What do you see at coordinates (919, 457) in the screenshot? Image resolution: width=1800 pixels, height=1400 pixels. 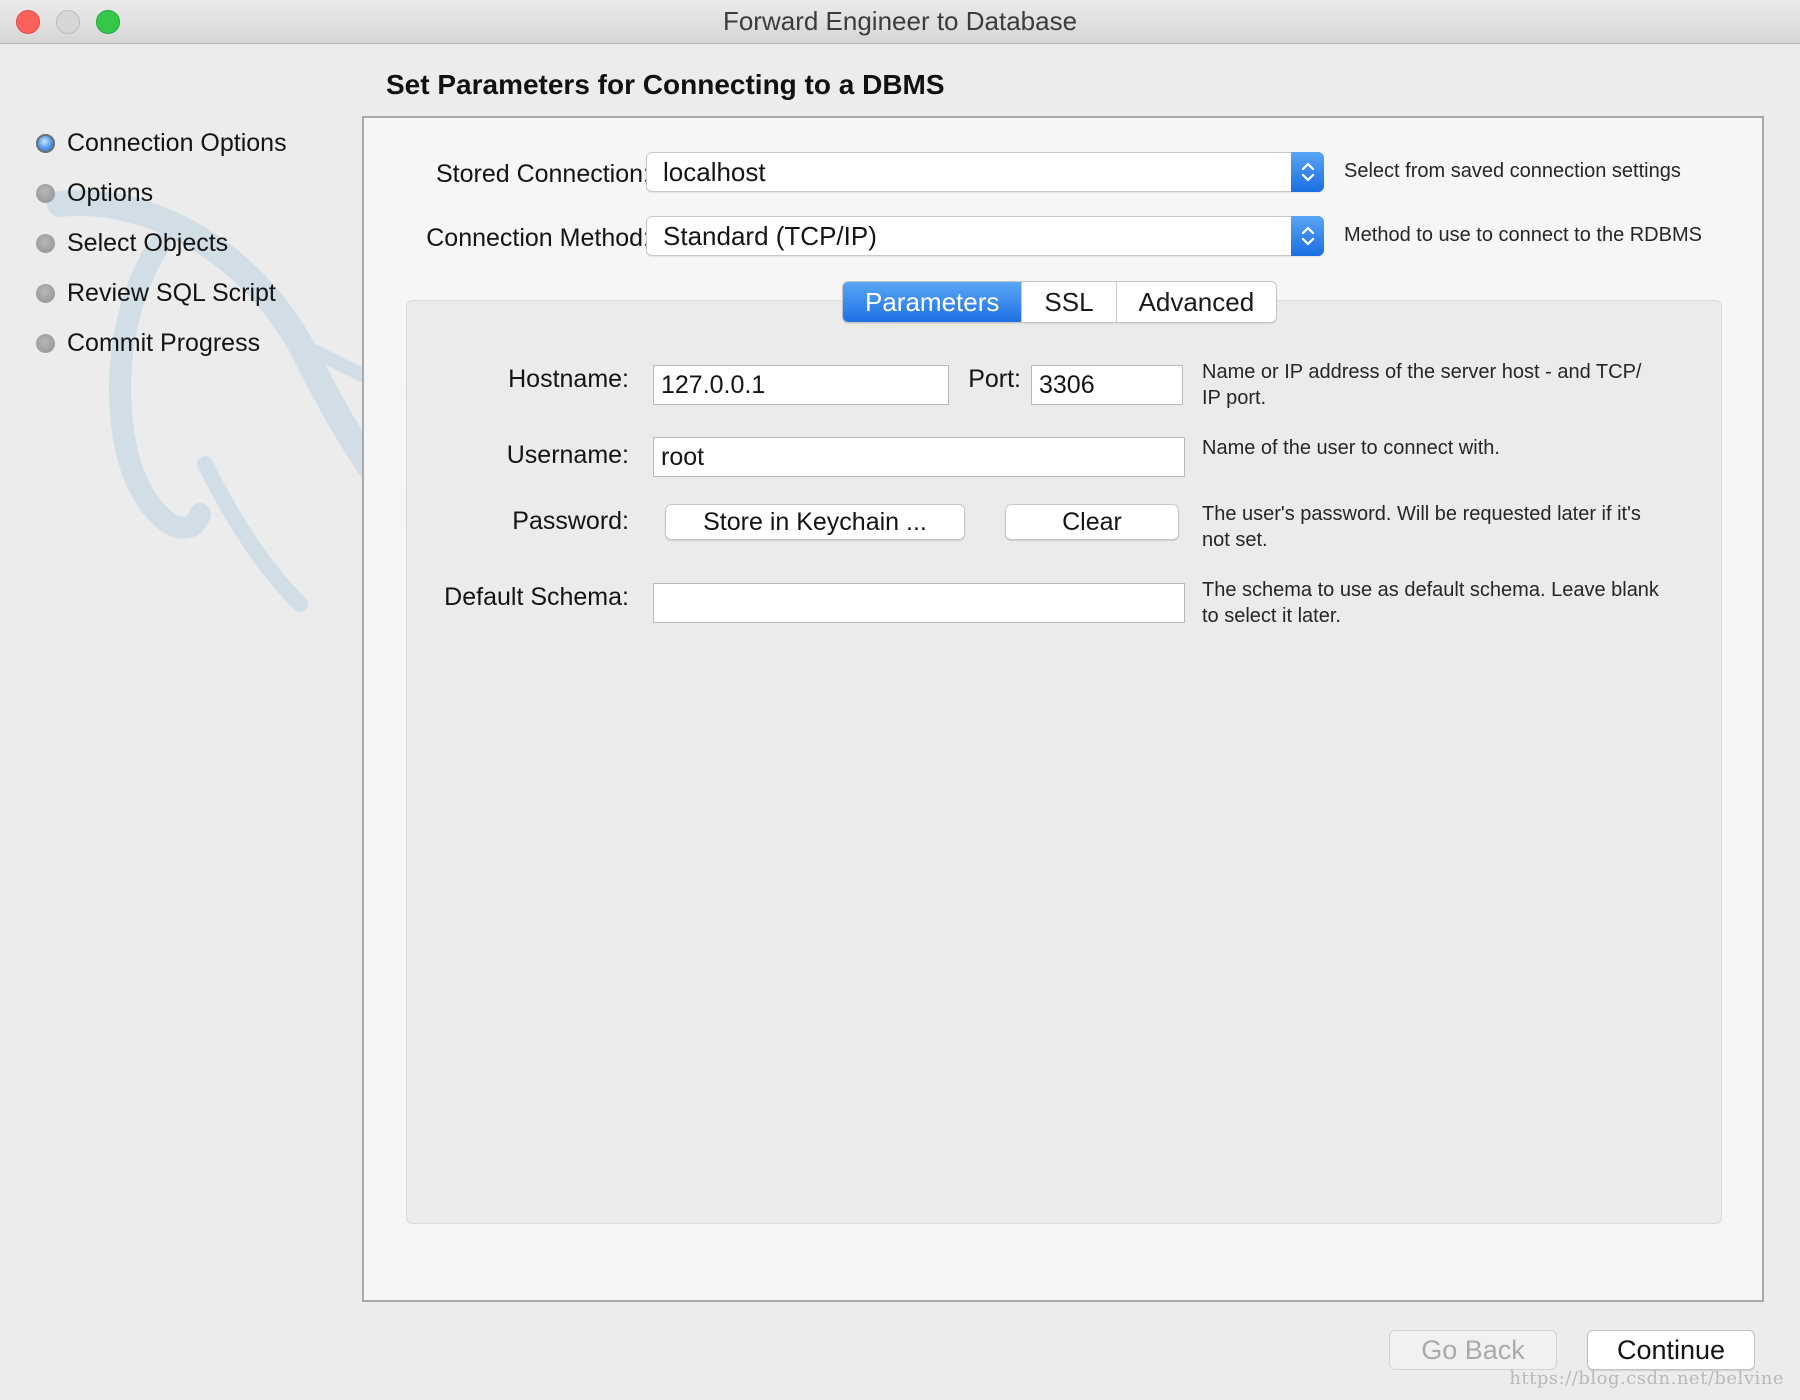 I see `username-field: root` at bounding box center [919, 457].